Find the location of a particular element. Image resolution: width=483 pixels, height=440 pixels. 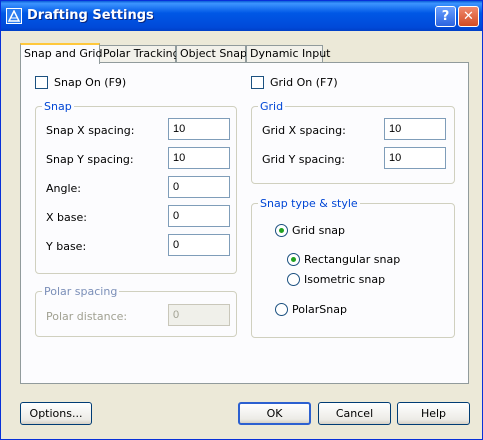

angle-input is located at coordinates (199, 187).